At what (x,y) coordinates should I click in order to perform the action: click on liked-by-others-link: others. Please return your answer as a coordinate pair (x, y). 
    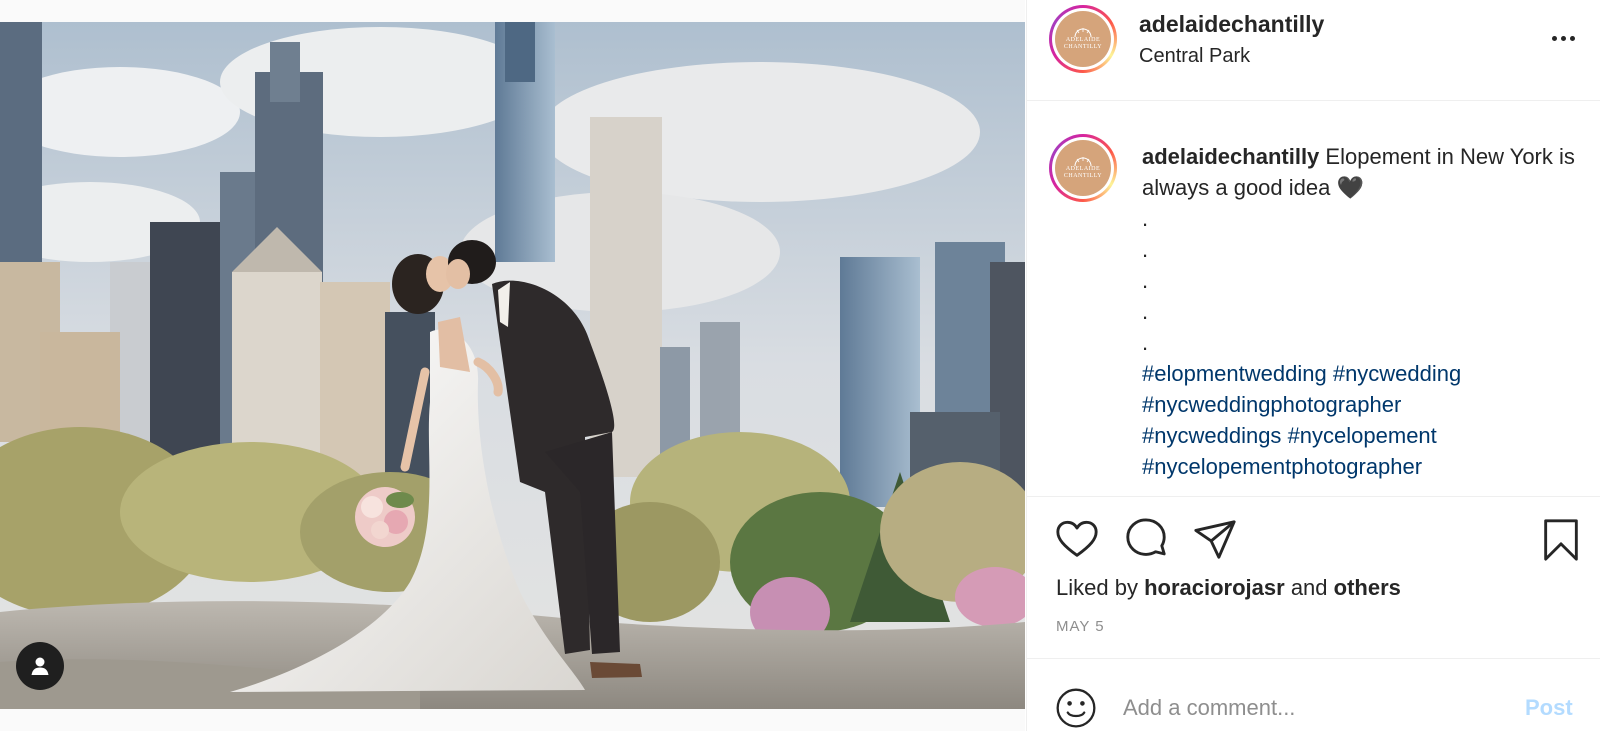
    Looking at the image, I should click on (1367, 587).